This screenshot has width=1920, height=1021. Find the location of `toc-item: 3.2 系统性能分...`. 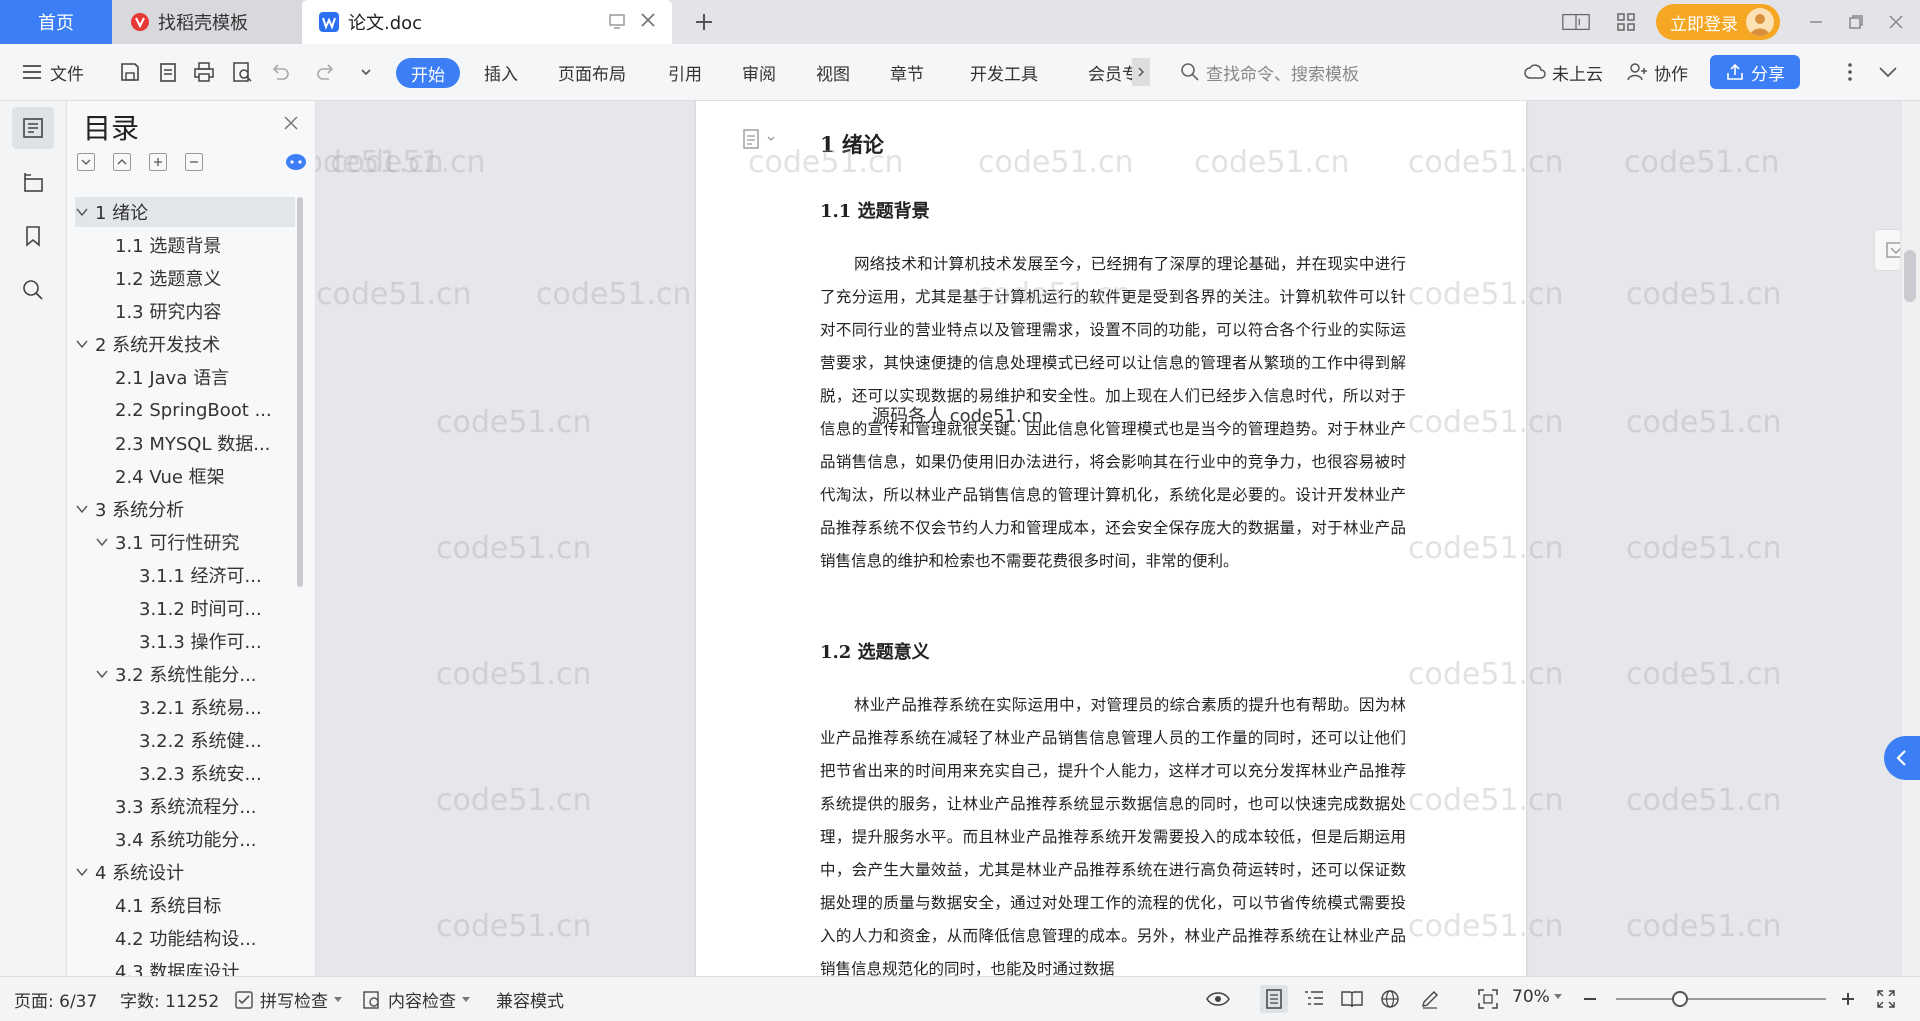

toc-item: 3.2 系统性能分... is located at coordinates (195, 674).